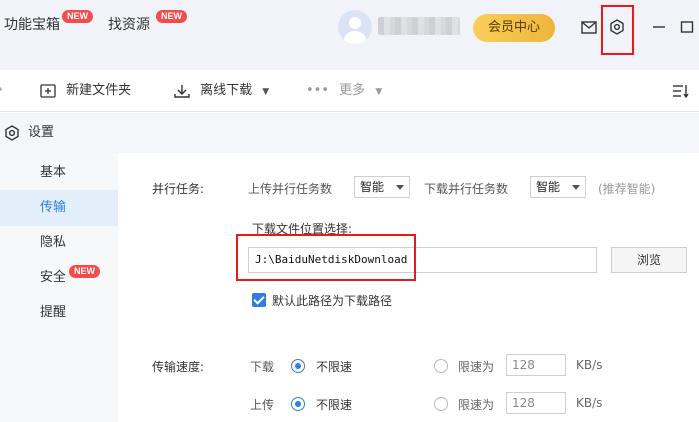 Image resolution: width=699 pixels, height=422 pixels. What do you see at coordinates (262, 405) in the screenshot?
I see `upload-speed-label: 上传` at bounding box center [262, 405].